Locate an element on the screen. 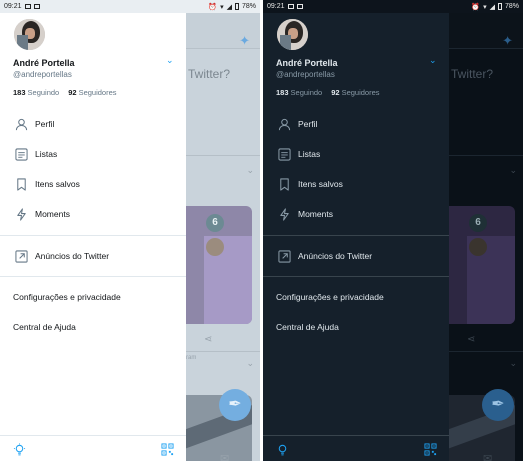 This screenshot has height=461, width=523. alarm-icon: ⏰ is located at coordinates (476, 7).